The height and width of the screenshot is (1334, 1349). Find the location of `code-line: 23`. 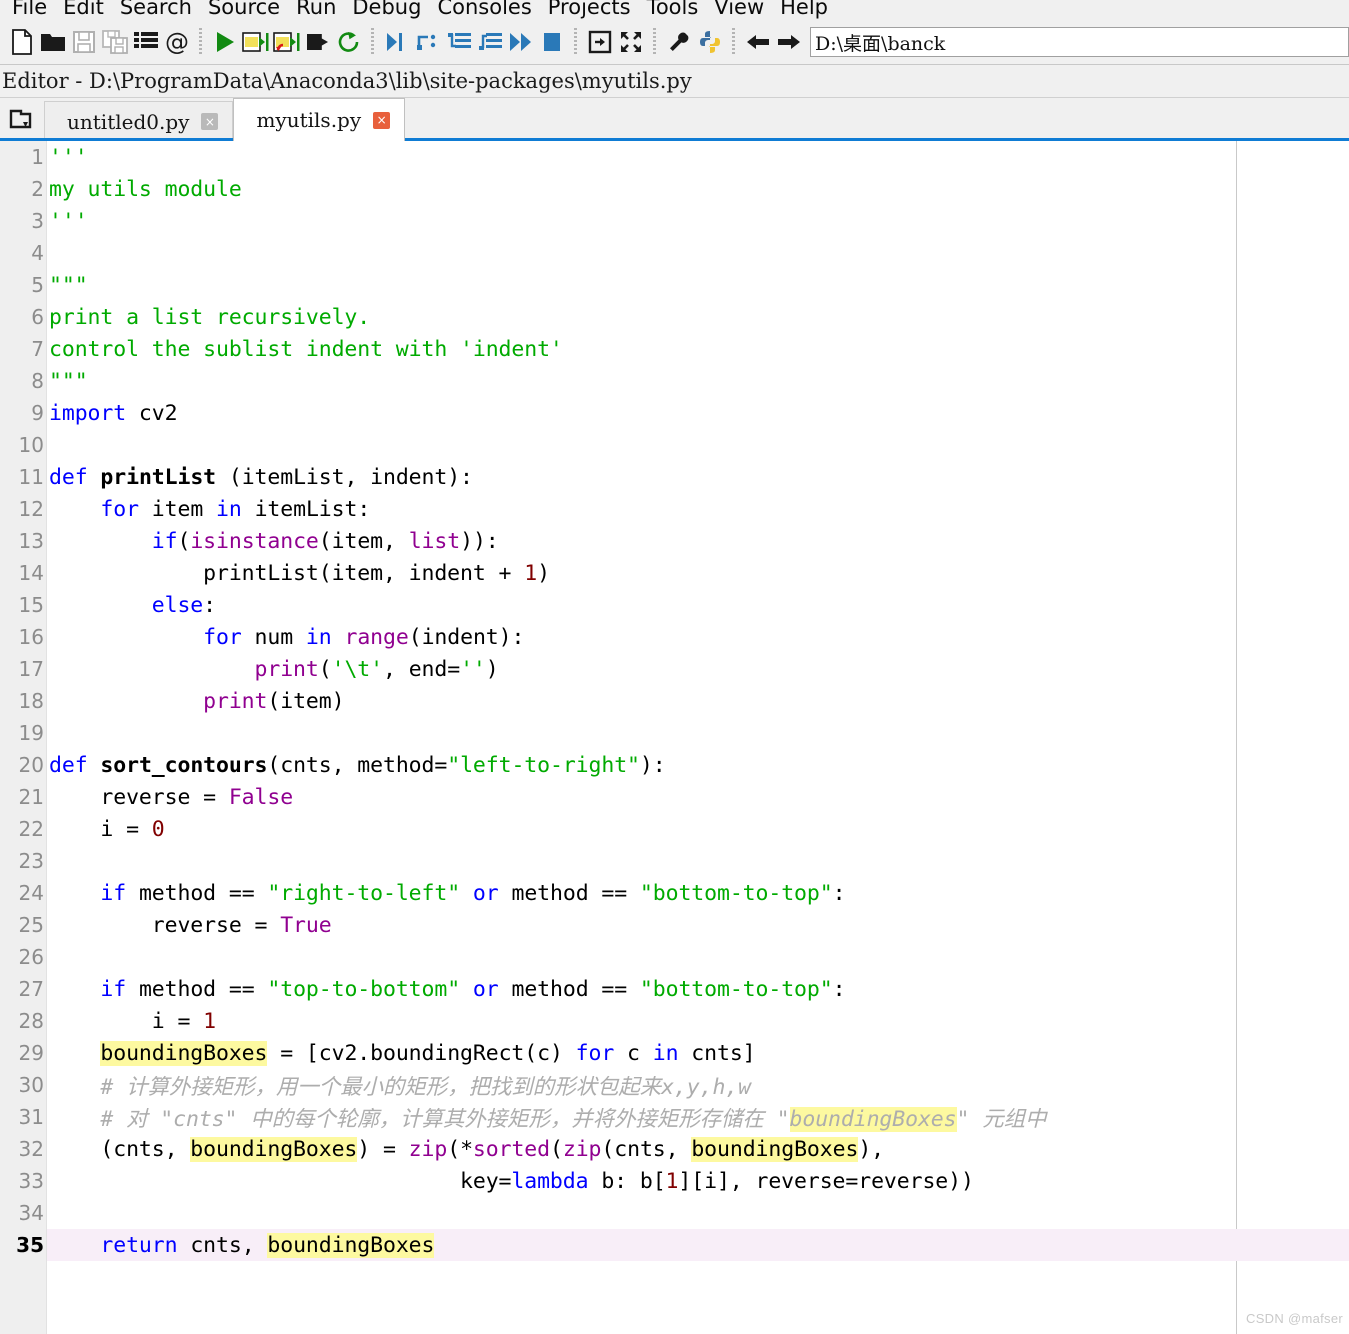

code-line: 23 is located at coordinates (674, 861).